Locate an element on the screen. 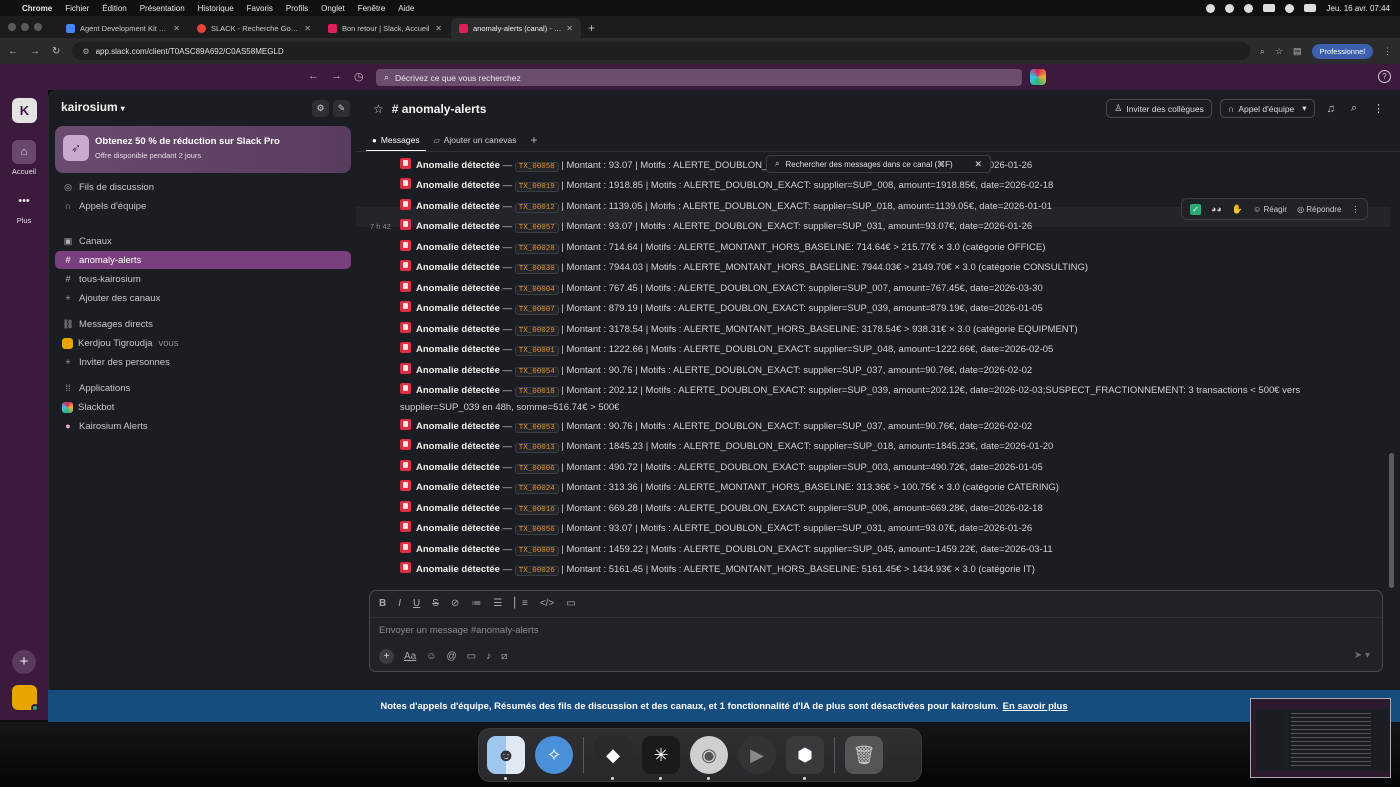 This screenshot has height=787, width=1400. tab-messages: ● Messages is located at coordinates (396, 140).